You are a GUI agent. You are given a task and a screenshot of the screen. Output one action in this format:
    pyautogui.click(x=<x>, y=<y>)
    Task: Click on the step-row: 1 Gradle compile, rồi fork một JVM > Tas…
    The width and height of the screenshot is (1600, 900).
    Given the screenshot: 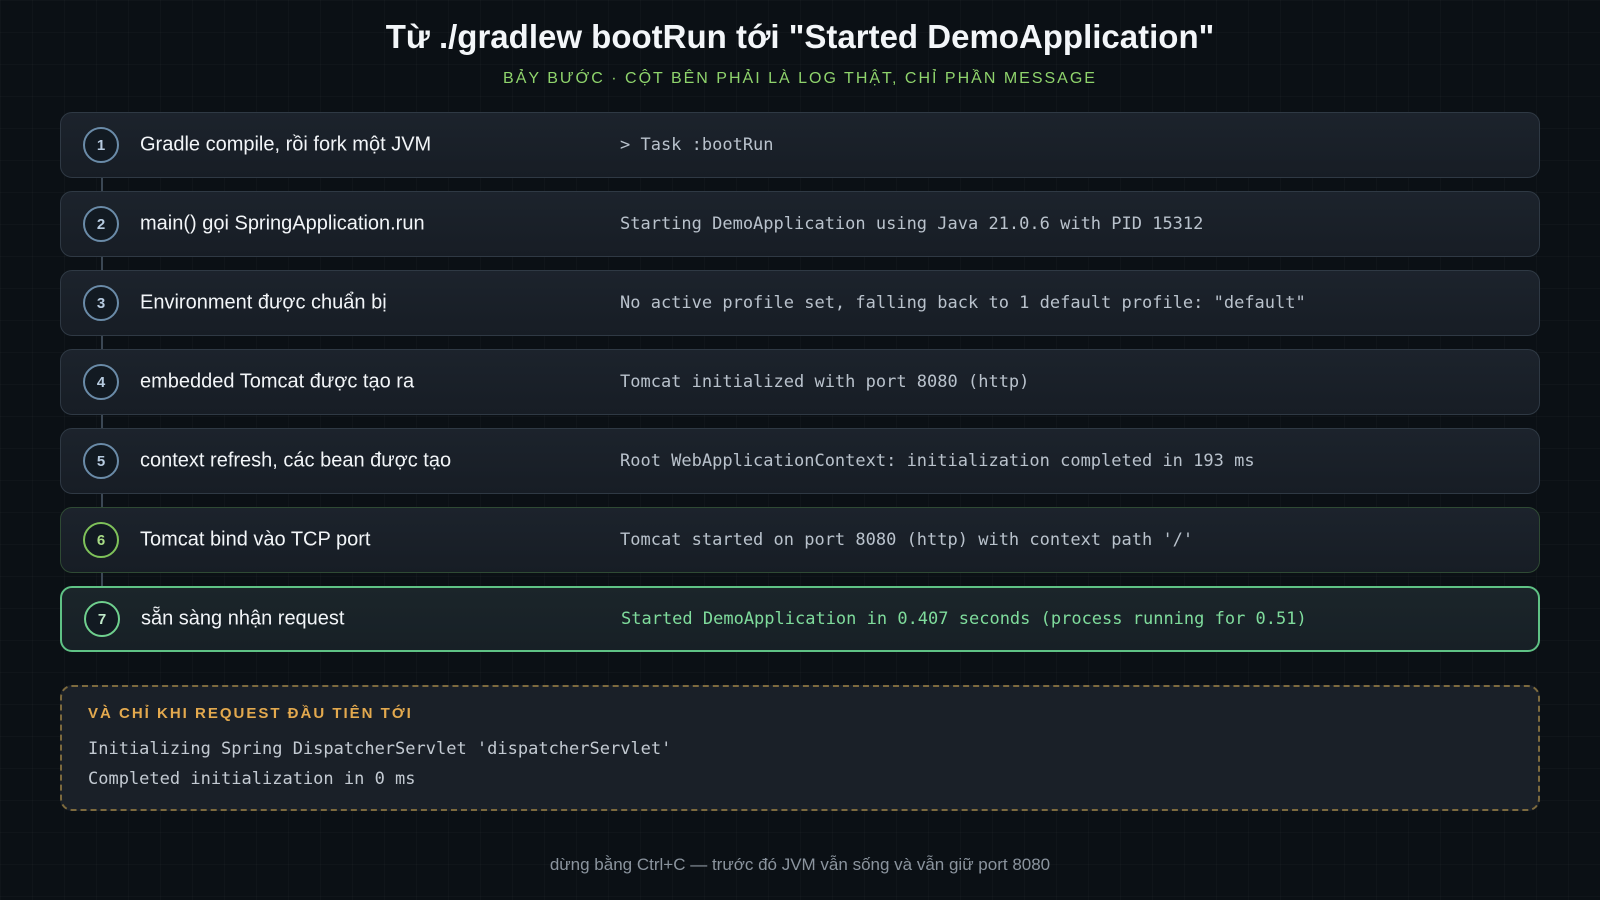 What is the action you would take?
    pyautogui.click(x=800, y=145)
    